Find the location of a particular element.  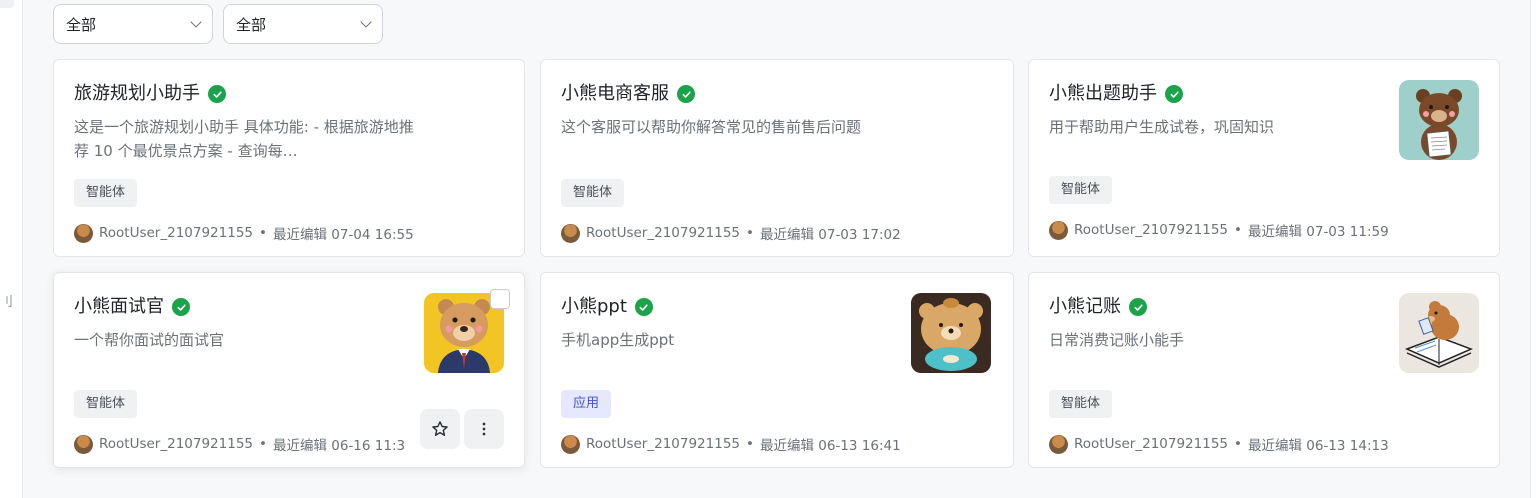

card-meta: RootUser_2107921155 • 最近编辑 07-03 11:59 is located at coordinates (1219, 230).